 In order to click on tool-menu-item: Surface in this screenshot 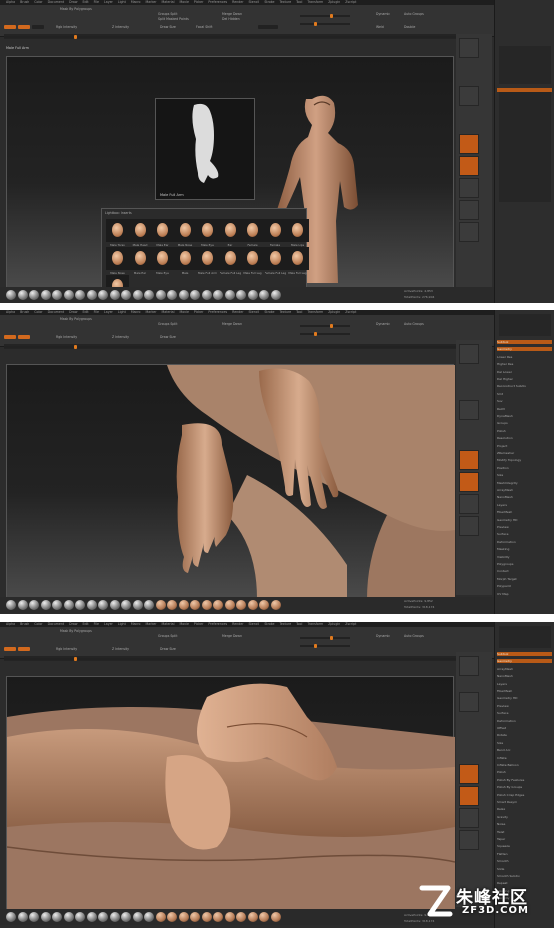, I will do `click(524, 713)`.